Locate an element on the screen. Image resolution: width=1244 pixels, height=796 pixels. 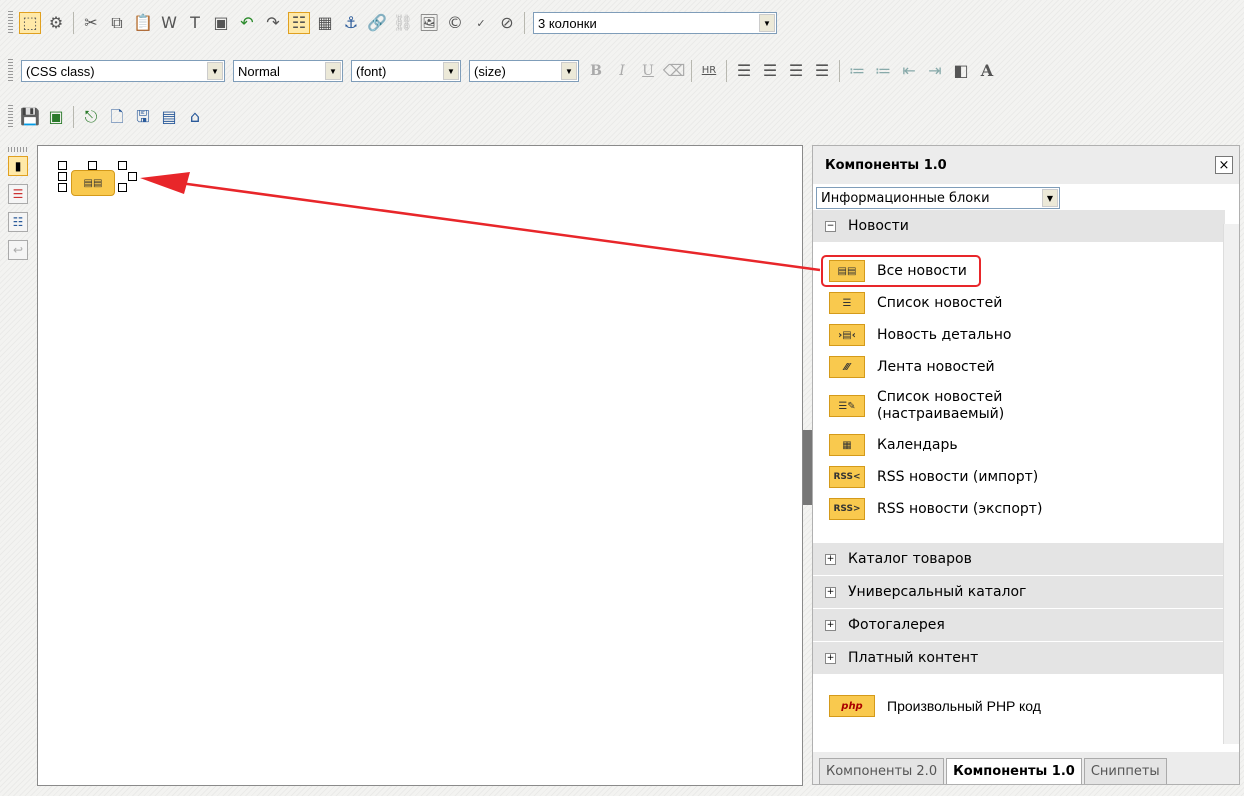
tab-snippets: Сниппеты is located at coordinates (1125, 771).